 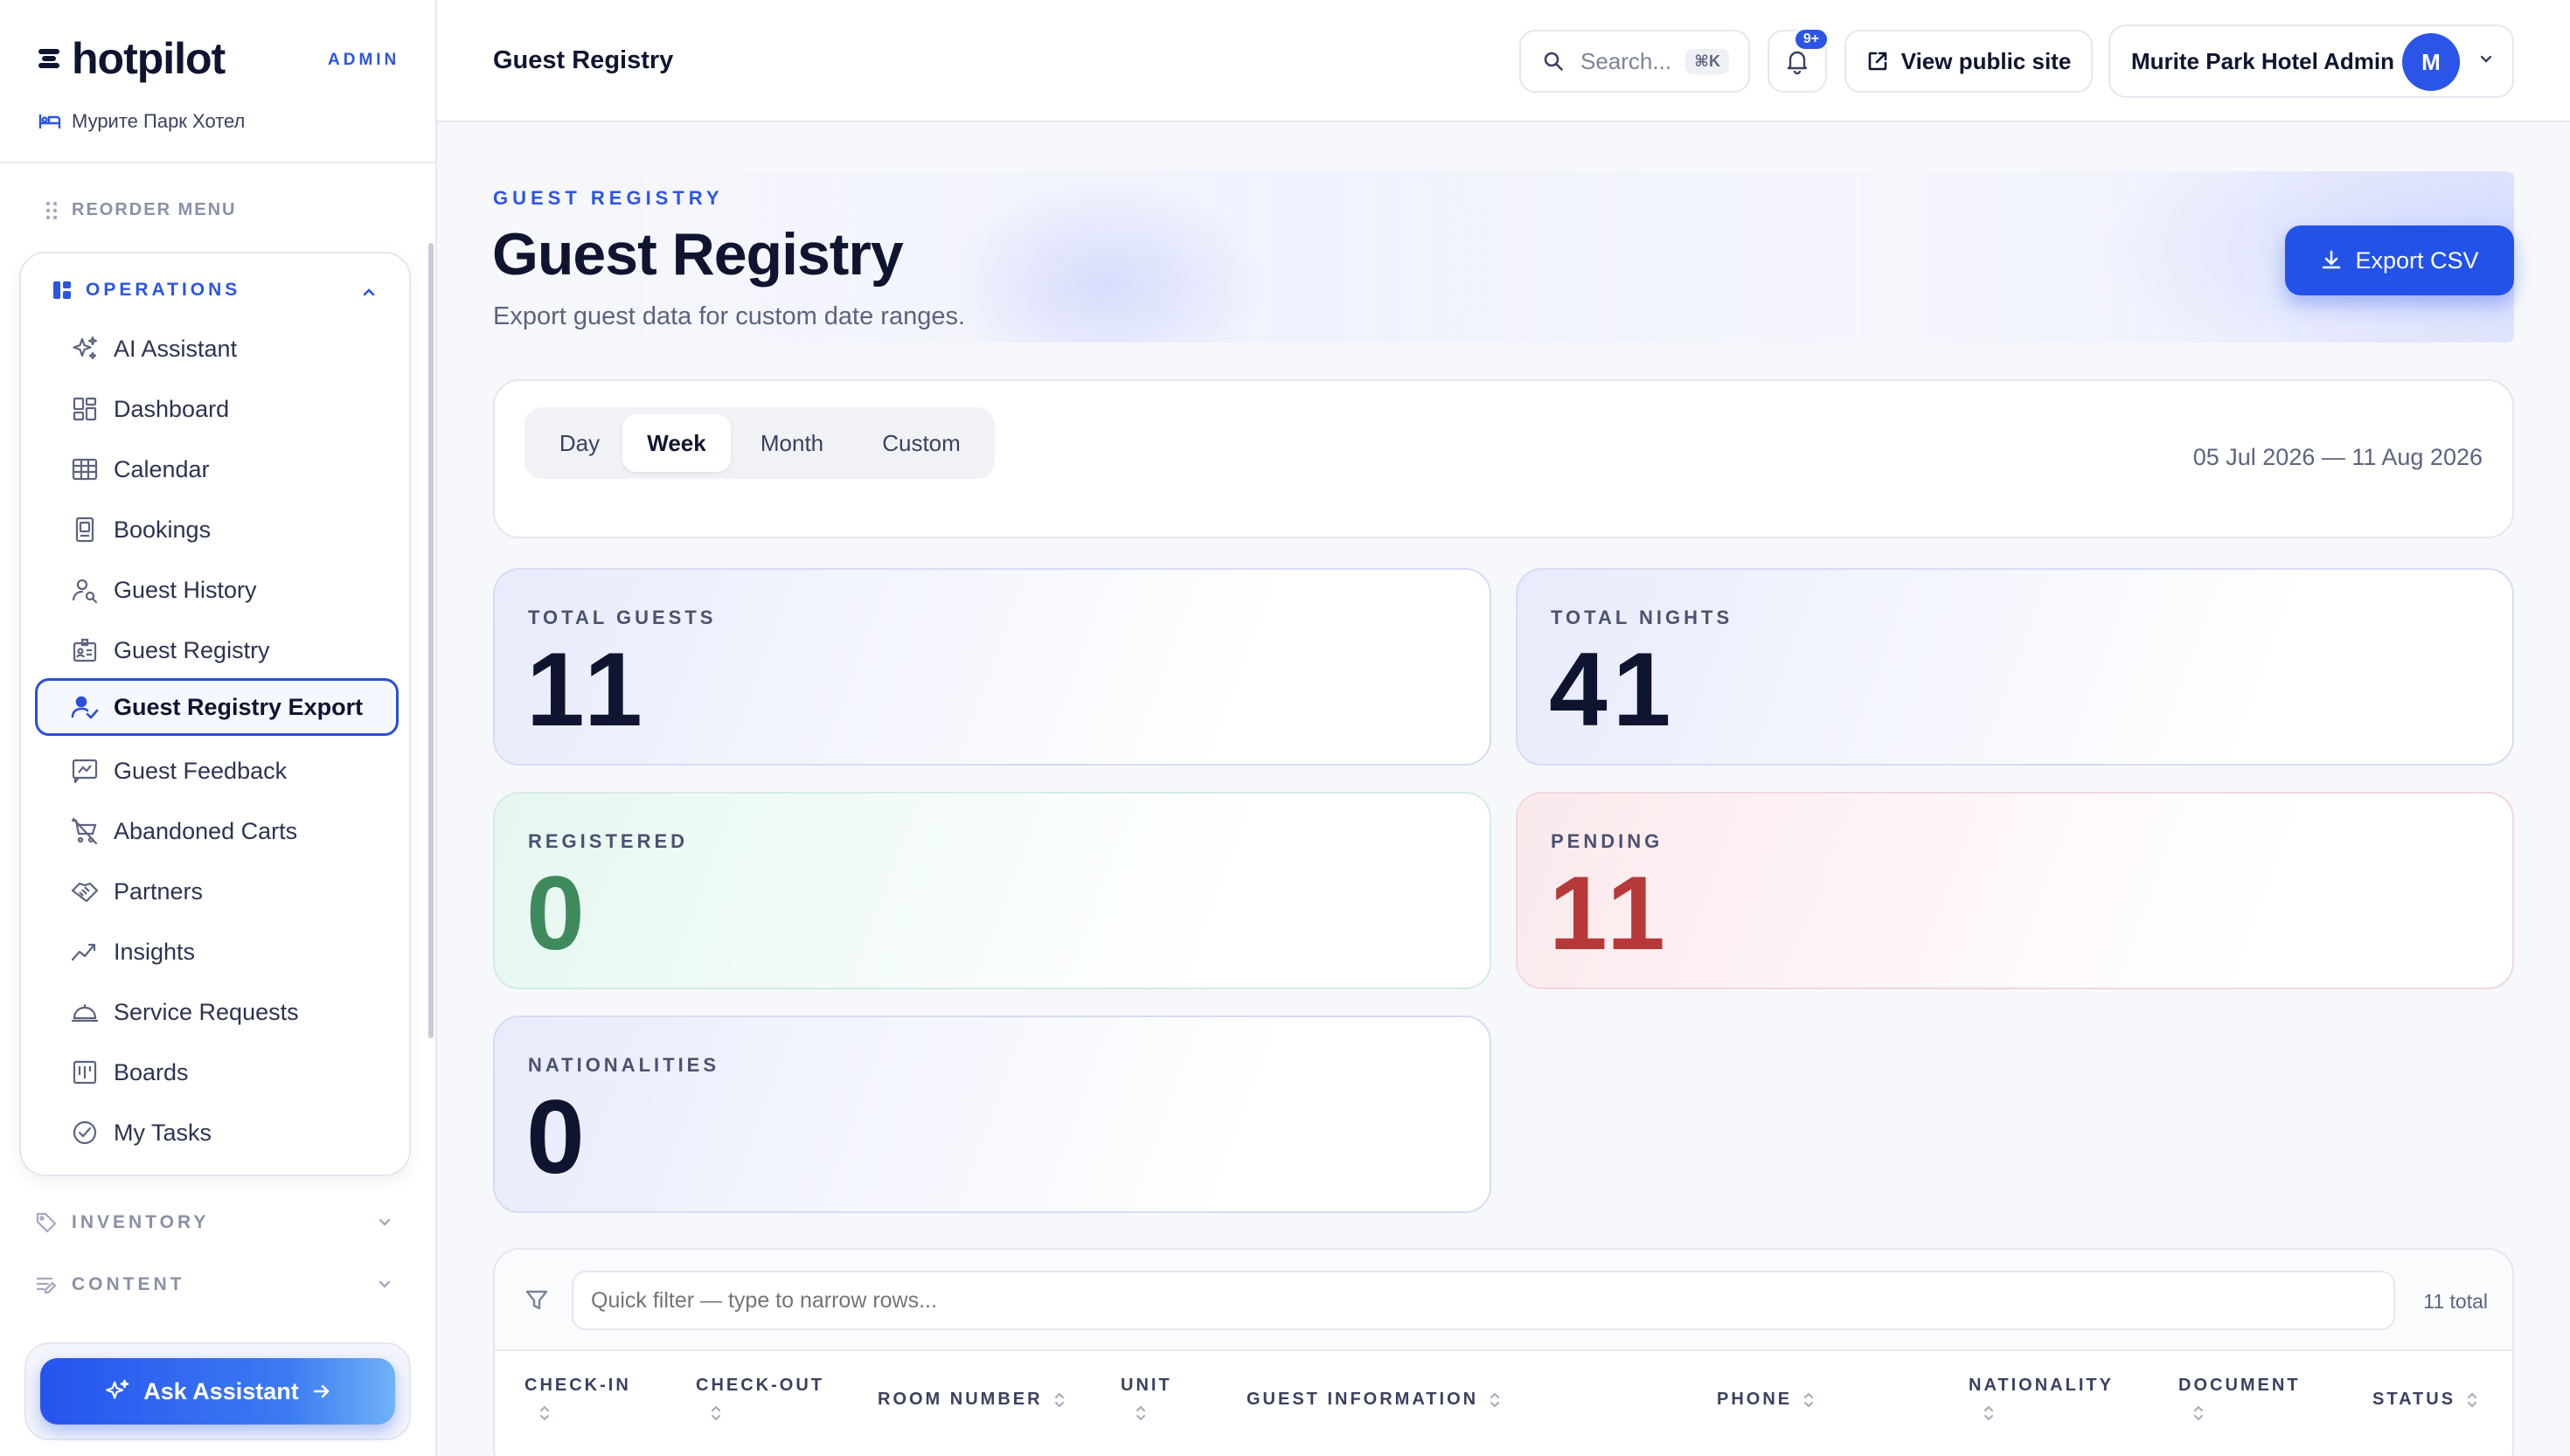 I want to click on sidebar-item-abandoned-carts: Abandoned Carts, so click(x=217, y=831).